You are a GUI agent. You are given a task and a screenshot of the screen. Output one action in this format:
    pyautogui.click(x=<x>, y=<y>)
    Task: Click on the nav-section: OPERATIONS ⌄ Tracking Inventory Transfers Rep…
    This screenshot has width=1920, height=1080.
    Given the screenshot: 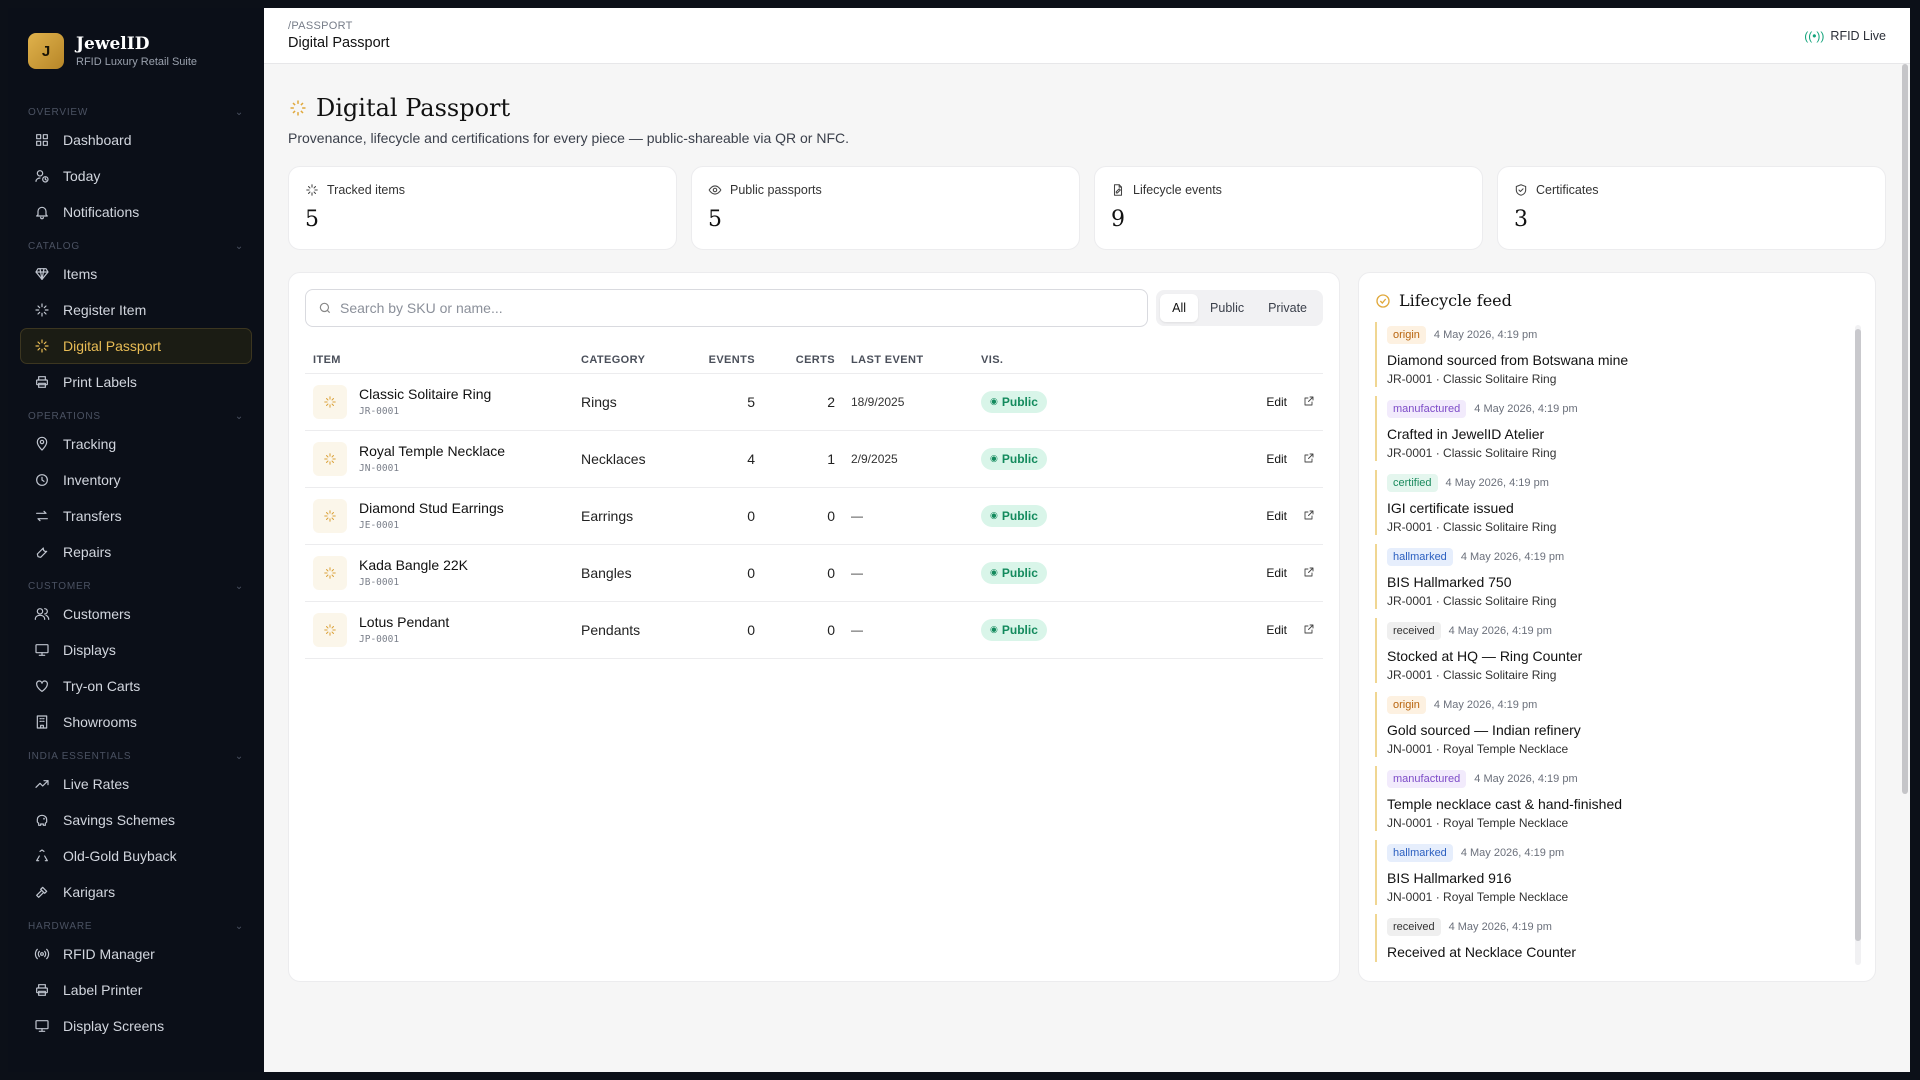 What is the action you would take?
    pyautogui.click(x=136, y=488)
    